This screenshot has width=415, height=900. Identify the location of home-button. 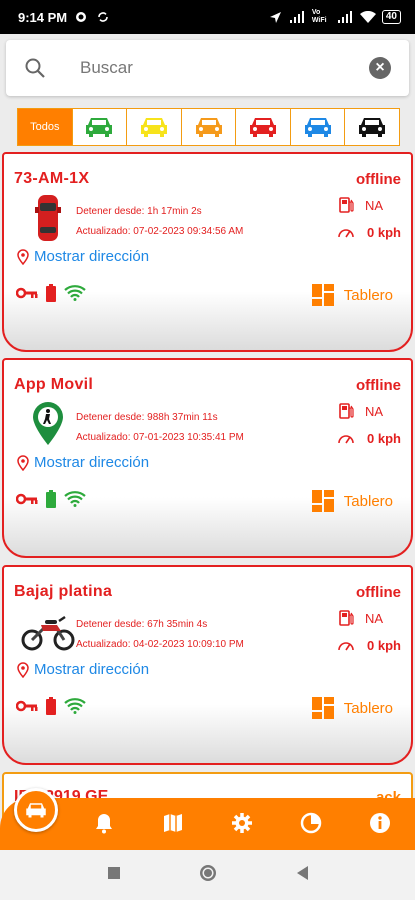
(208, 875).